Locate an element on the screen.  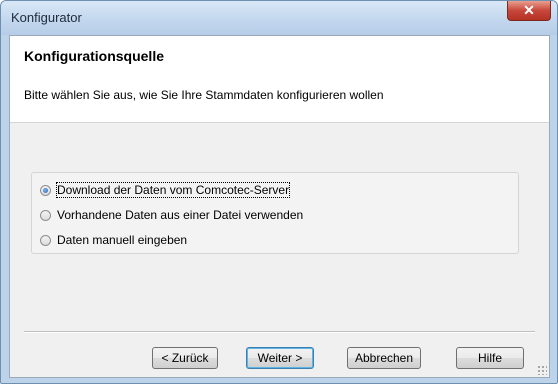
cancel-button: Abbrechen is located at coordinates (384, 358).